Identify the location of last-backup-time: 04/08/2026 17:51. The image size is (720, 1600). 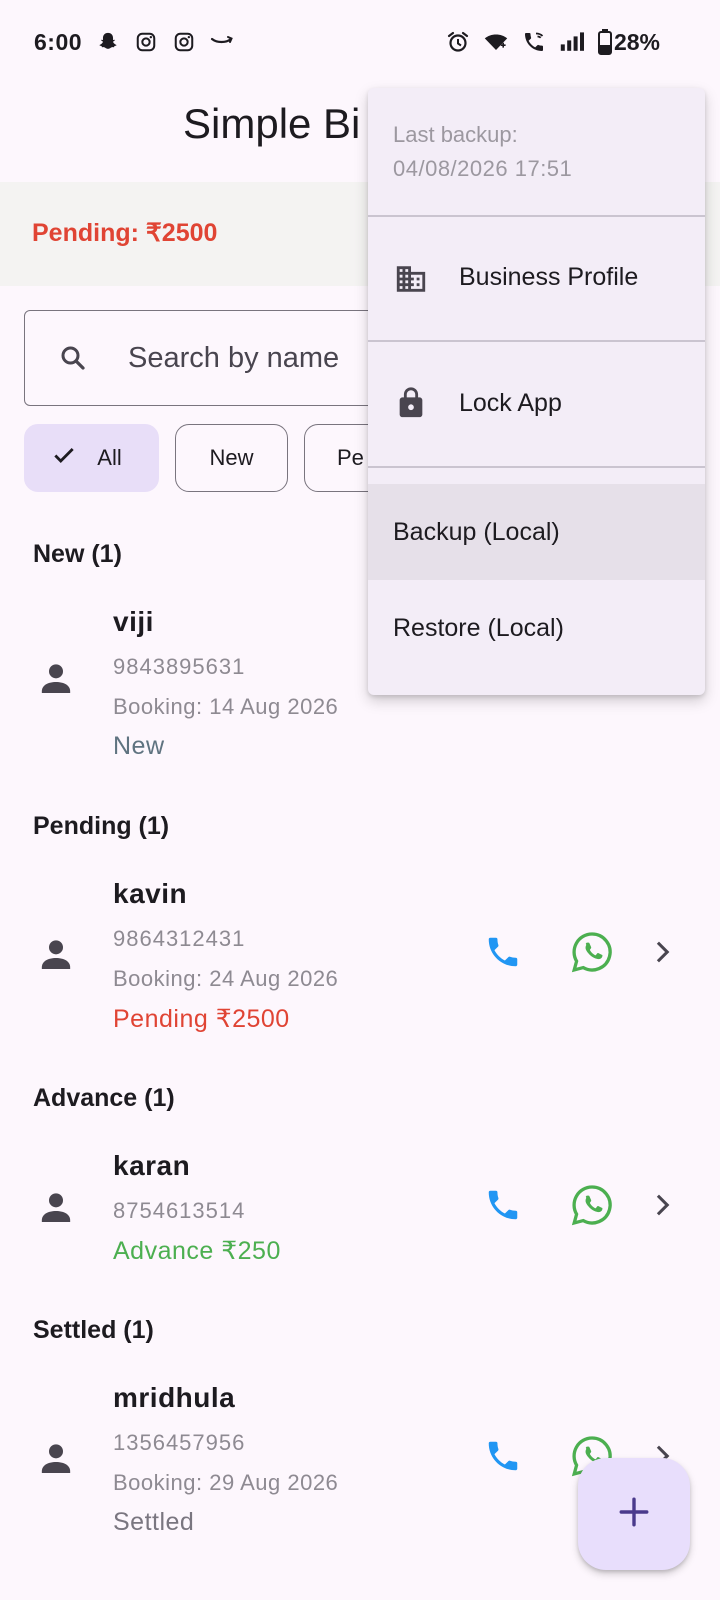
(483, 168).